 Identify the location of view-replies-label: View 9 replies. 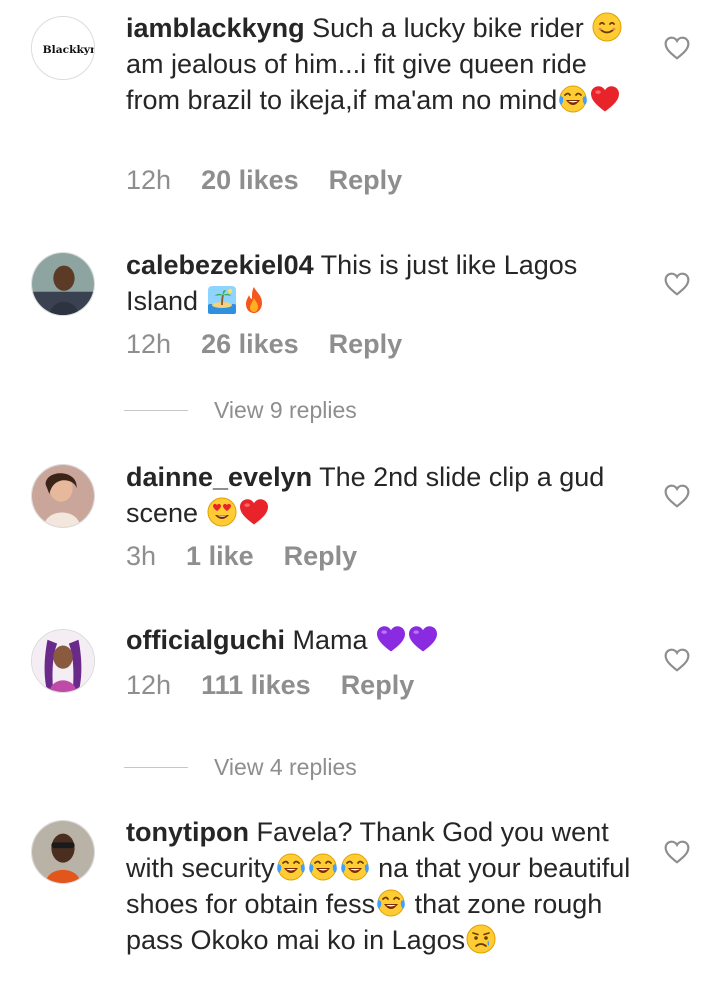
(285, 410).